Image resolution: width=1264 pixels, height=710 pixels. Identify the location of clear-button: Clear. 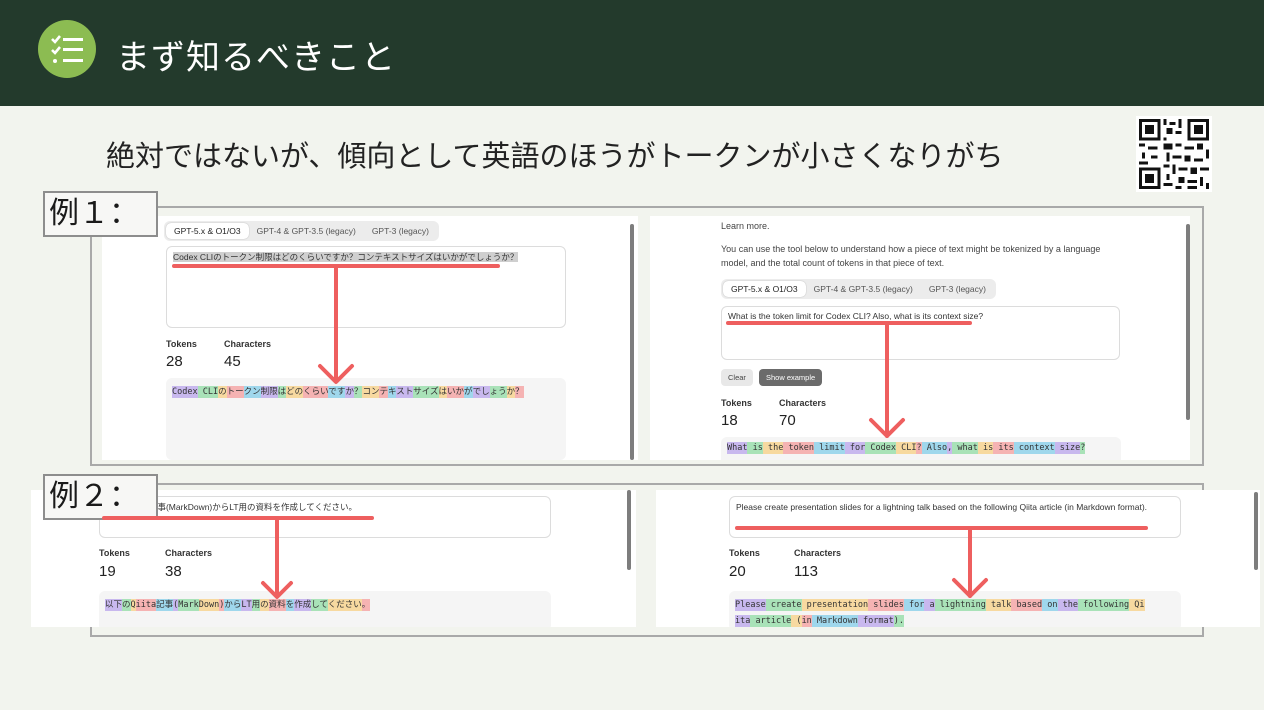
(737, 377).